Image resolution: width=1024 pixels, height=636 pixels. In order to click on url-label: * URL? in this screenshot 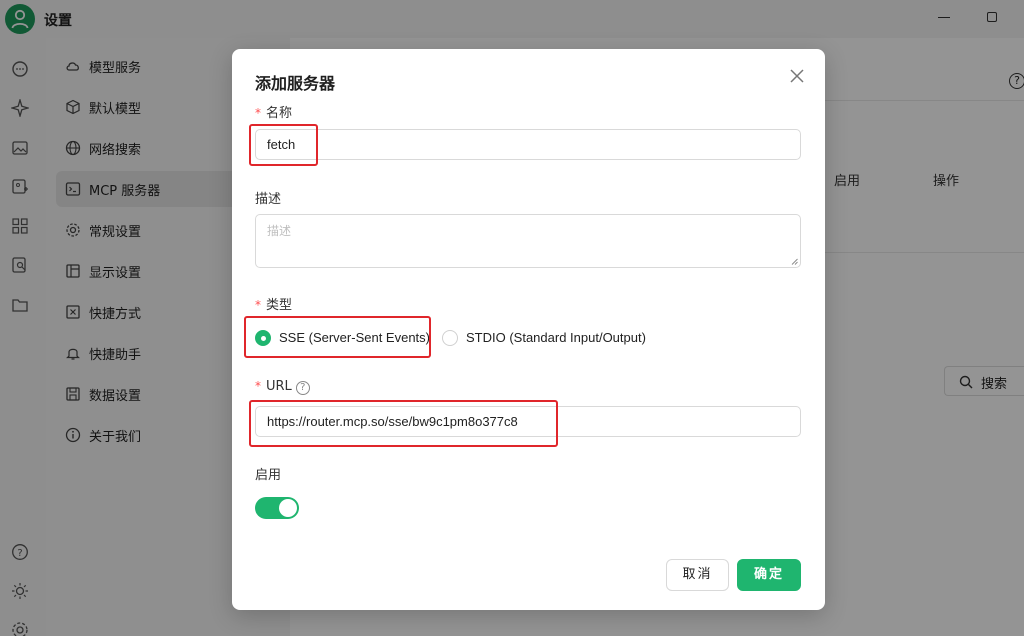, I will do `click(282, 387)`.